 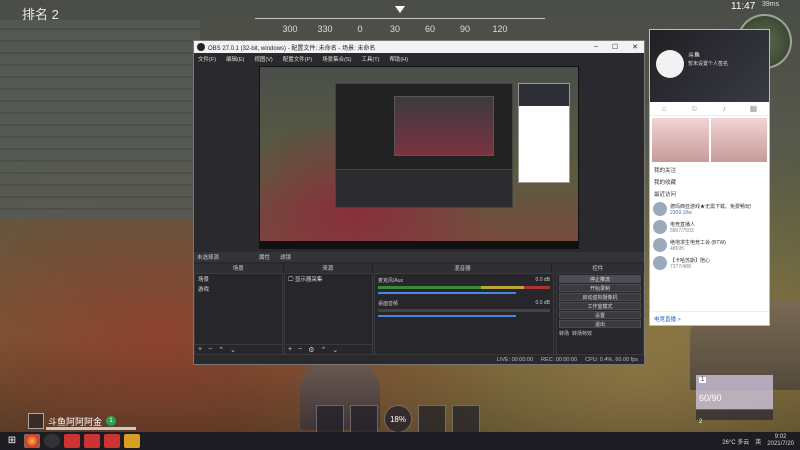 What do you see at coordinates (391, 281) in the screenshot?
I see `mixer-channel-name: 麦克风/Aux` at bounding box center [391, 281].